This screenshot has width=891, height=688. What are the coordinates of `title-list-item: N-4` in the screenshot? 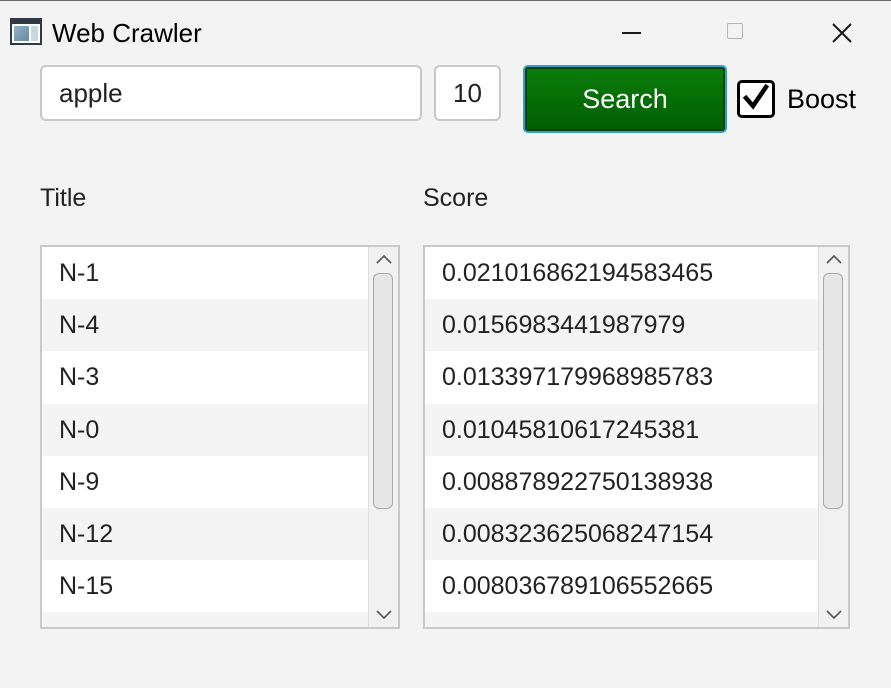 It's located at (205, 325).